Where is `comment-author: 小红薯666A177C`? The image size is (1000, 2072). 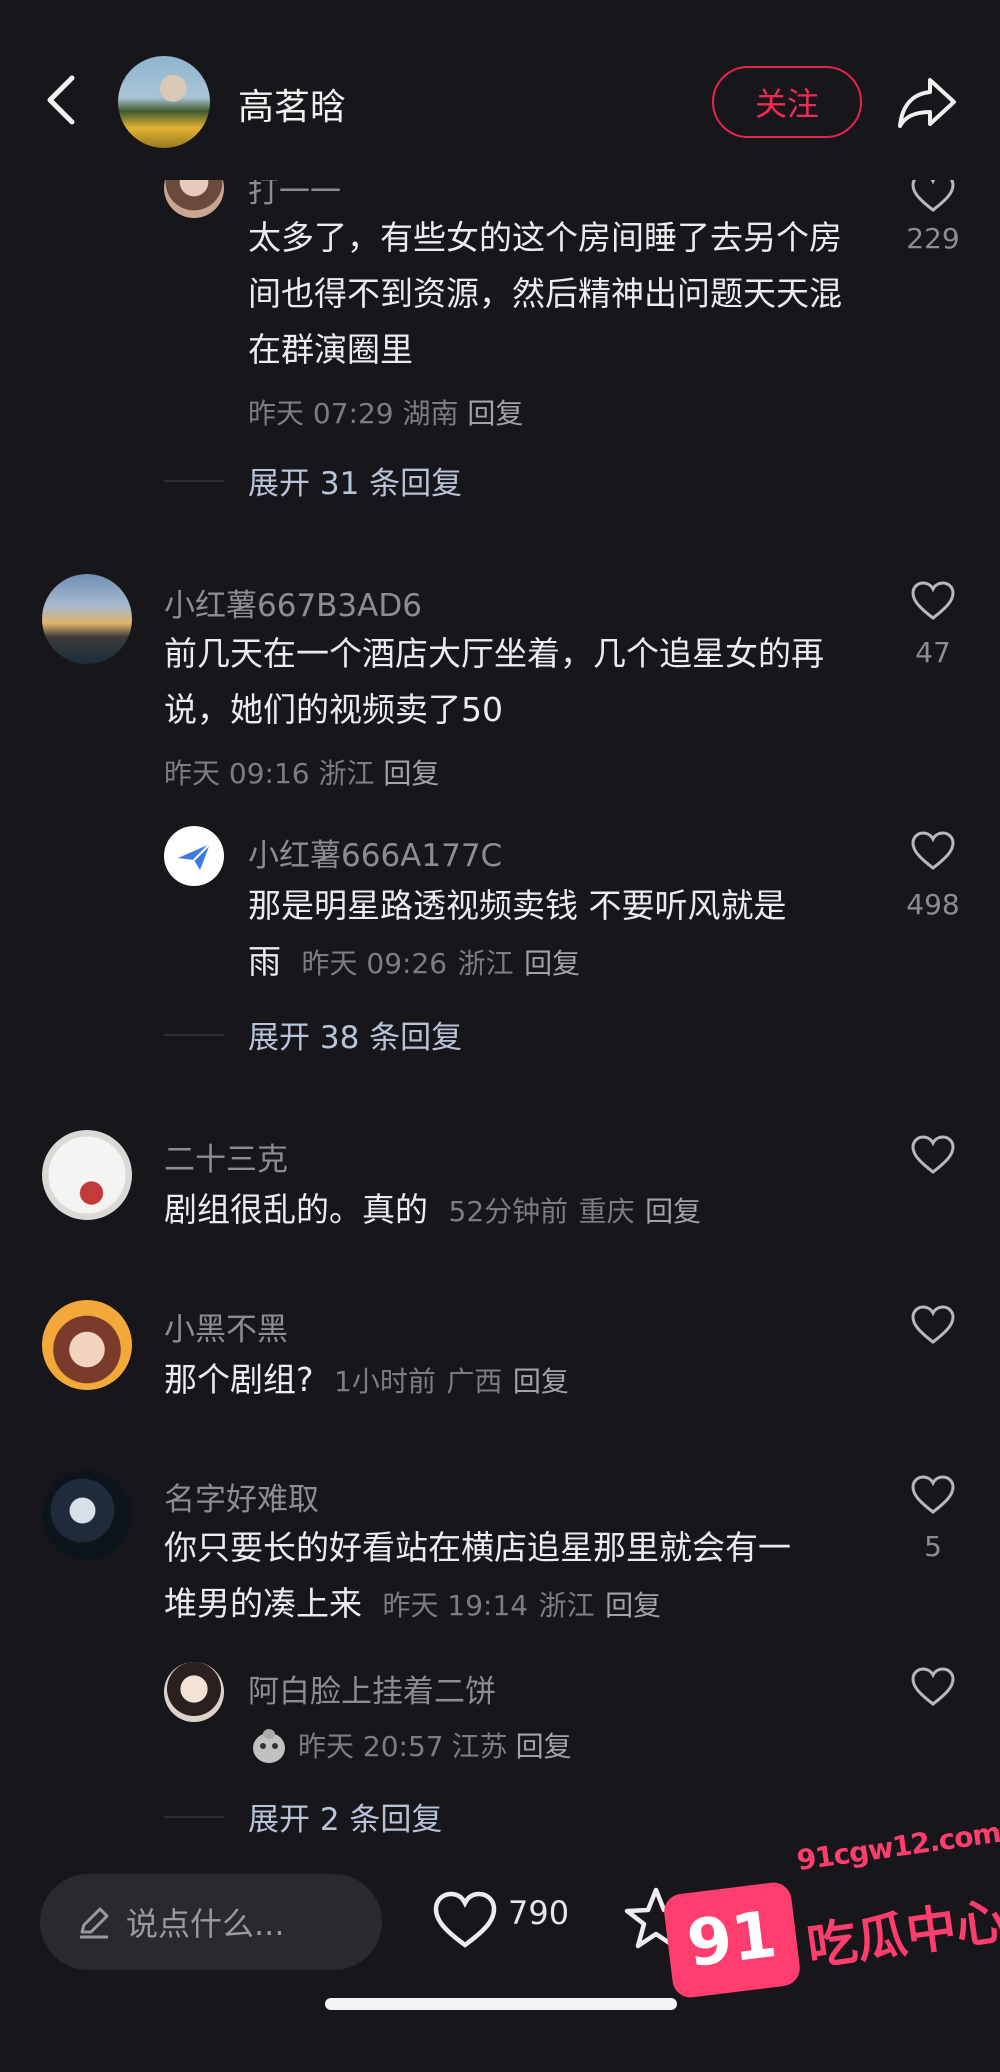
comment-author: 小红薯666A177C is located at coordinates (375, 852).